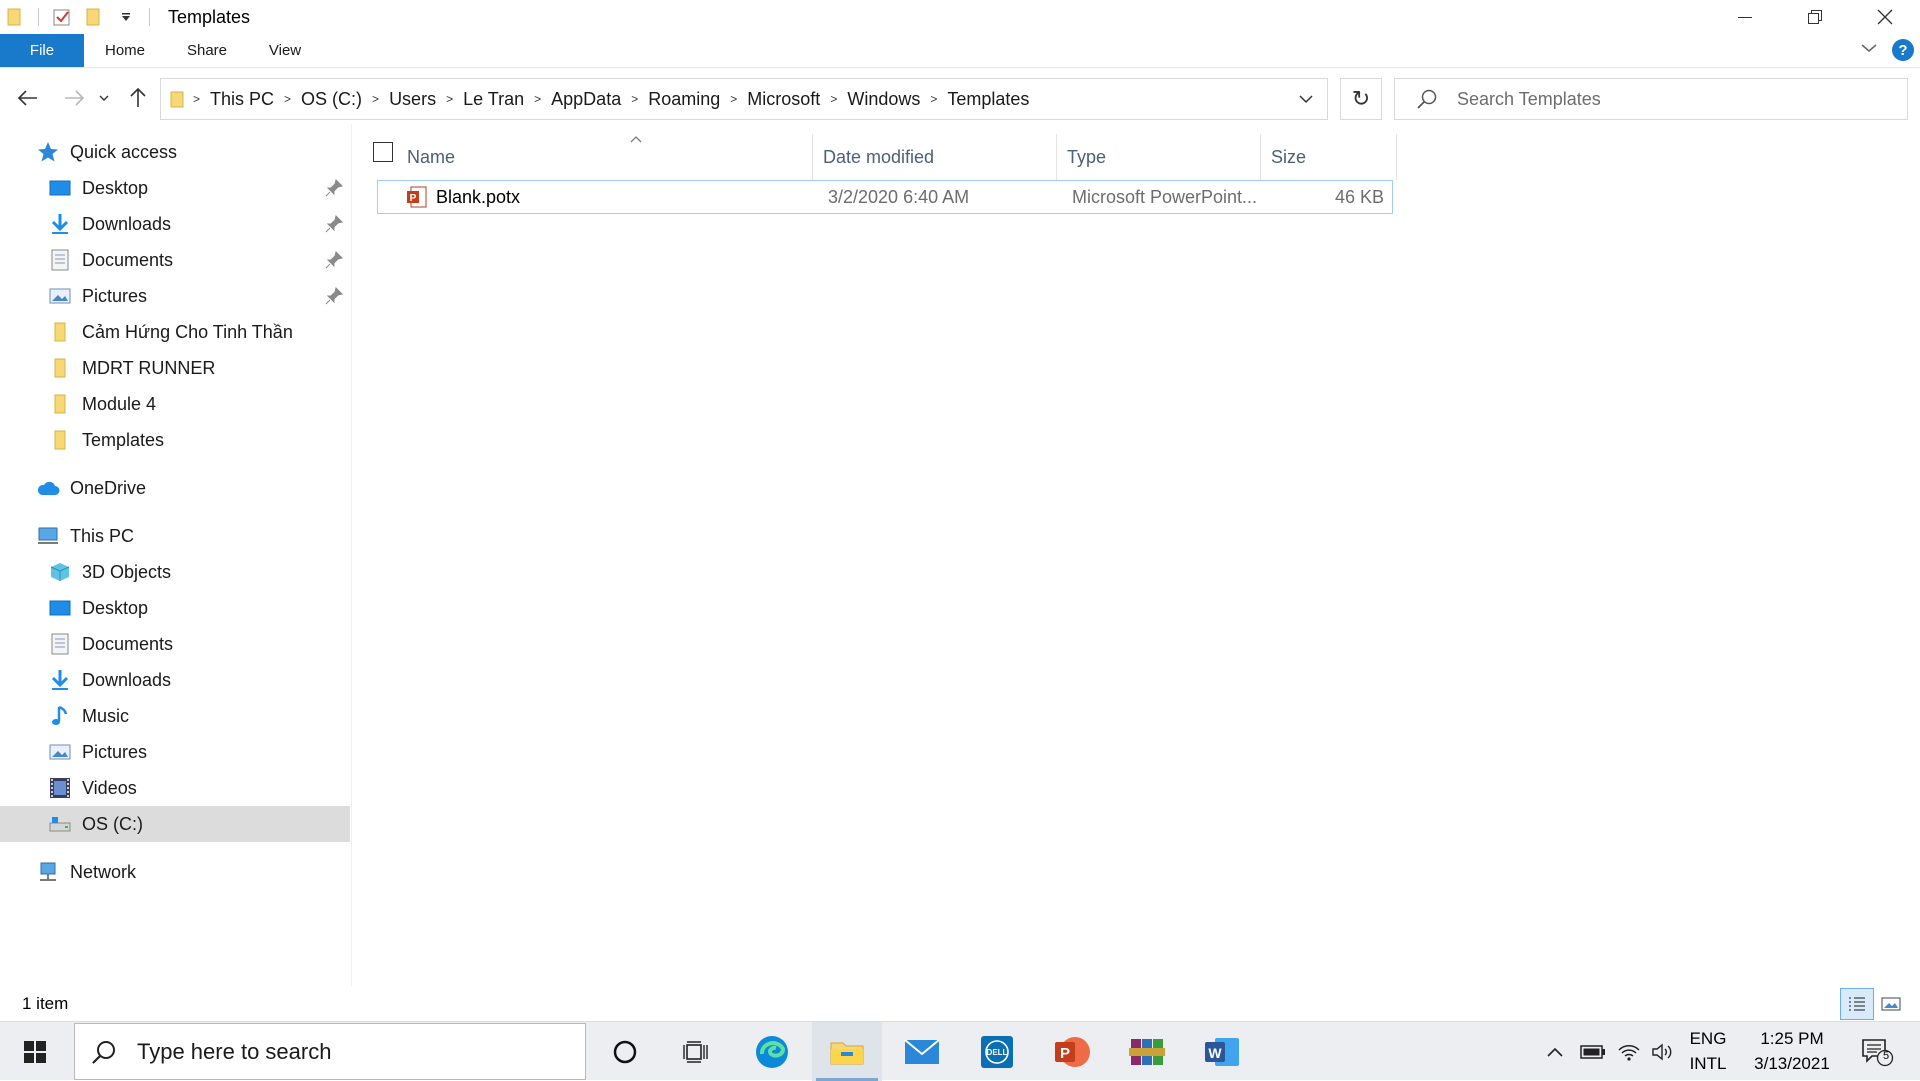  Describe the element at coordinates (175, 752) in the screenshot. I see `sidebar-item-pc-pictures: Pictures` at that location.